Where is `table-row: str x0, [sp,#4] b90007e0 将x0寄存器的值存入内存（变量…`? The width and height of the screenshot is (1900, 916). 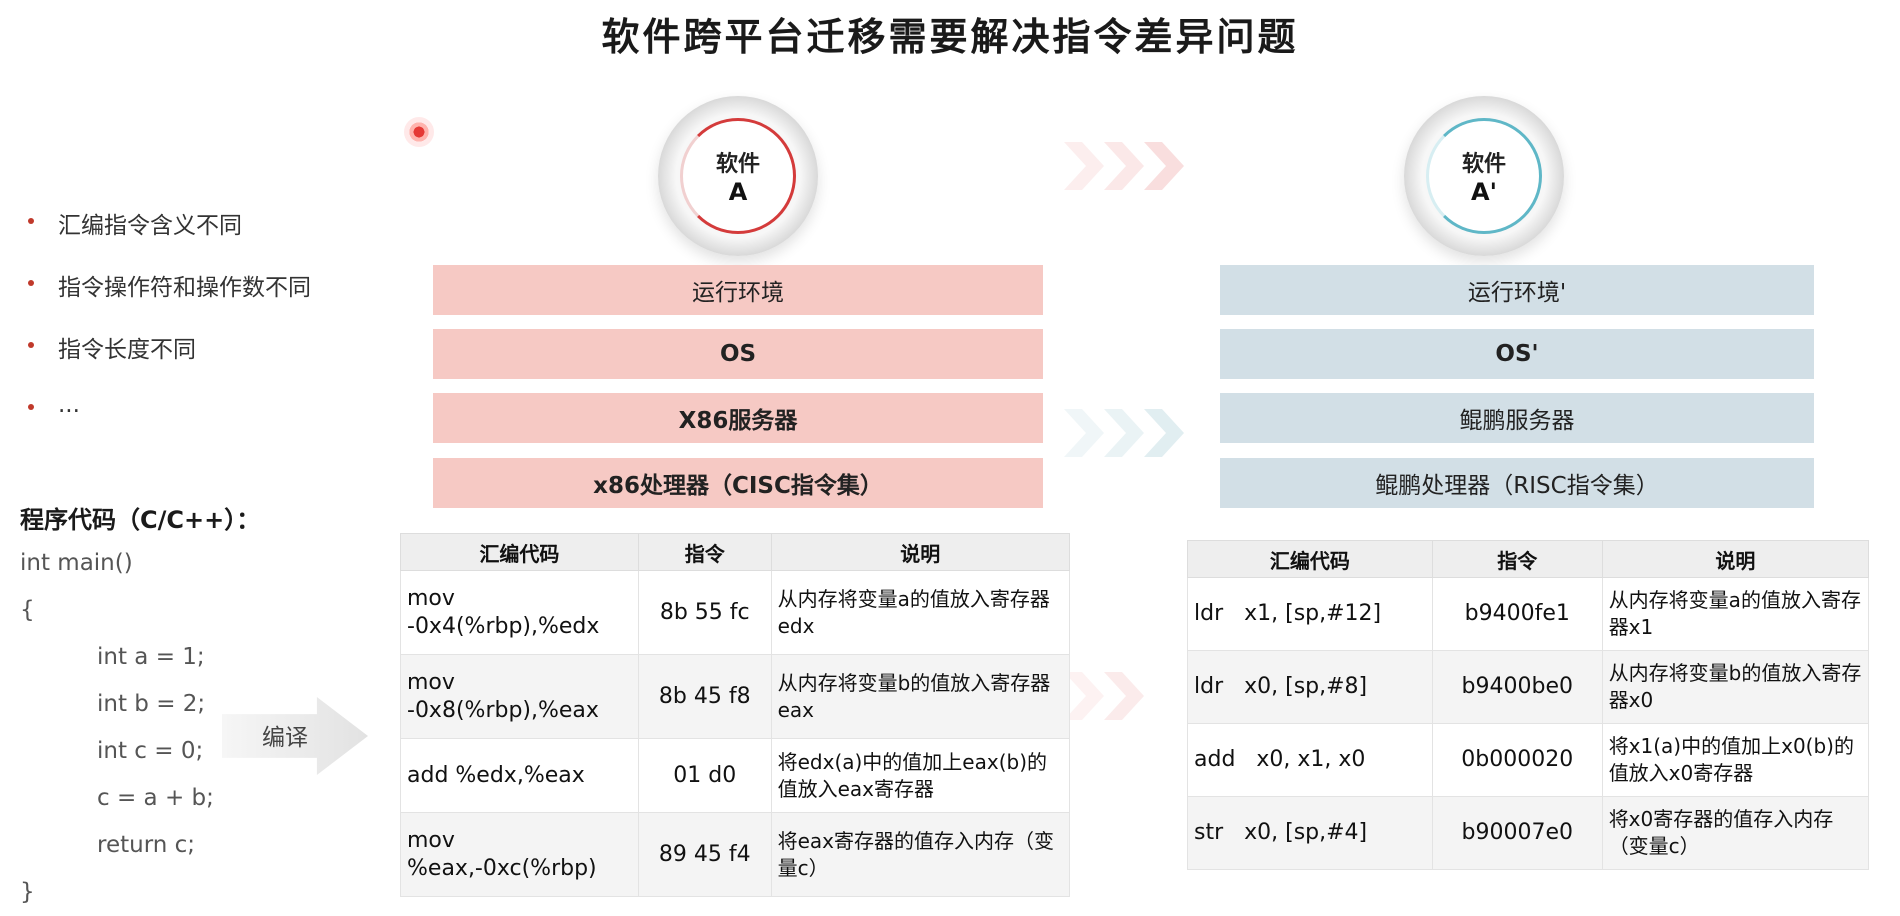
table-row: str x0, [sp,#4] b90007e0 将x0寄存器的值存入内存（变量… is located at coordinates (1528, 833).